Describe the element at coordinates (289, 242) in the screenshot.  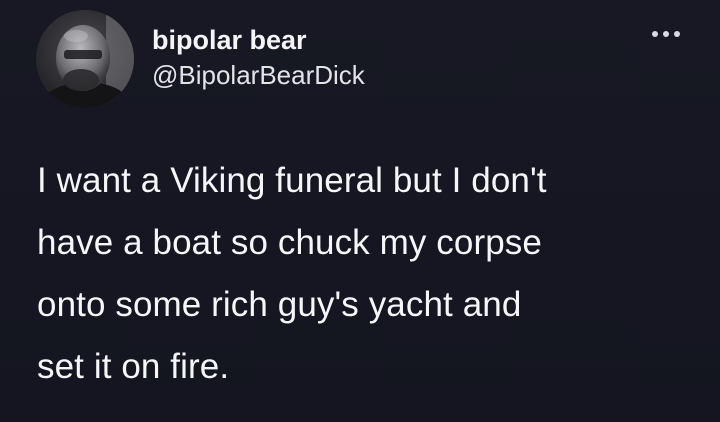
I see `tweet-text-line: have a boat so chuck my corpse` at that location.